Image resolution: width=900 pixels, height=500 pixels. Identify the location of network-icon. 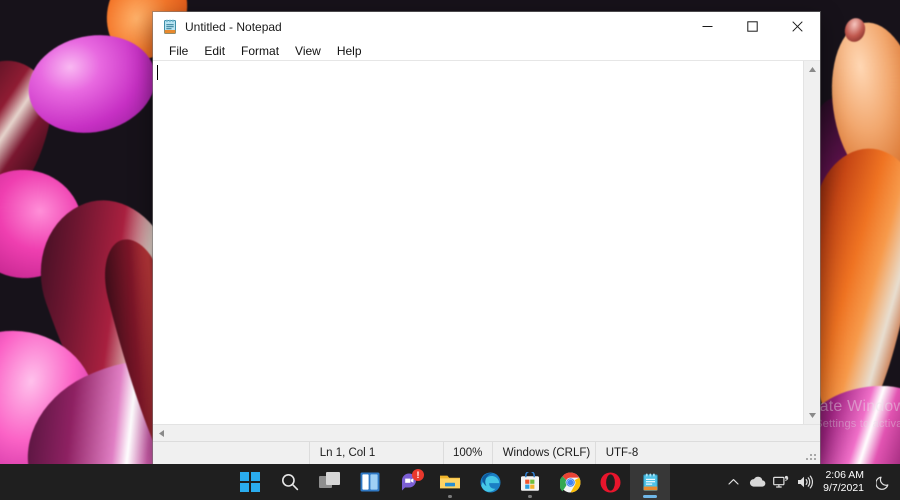
(781, 481).